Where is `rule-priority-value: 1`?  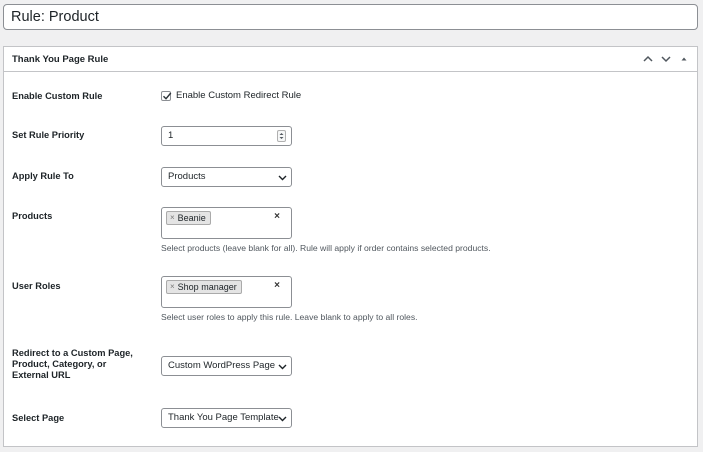 rule-priority-value: 1 is located at coordinates (171, 135).